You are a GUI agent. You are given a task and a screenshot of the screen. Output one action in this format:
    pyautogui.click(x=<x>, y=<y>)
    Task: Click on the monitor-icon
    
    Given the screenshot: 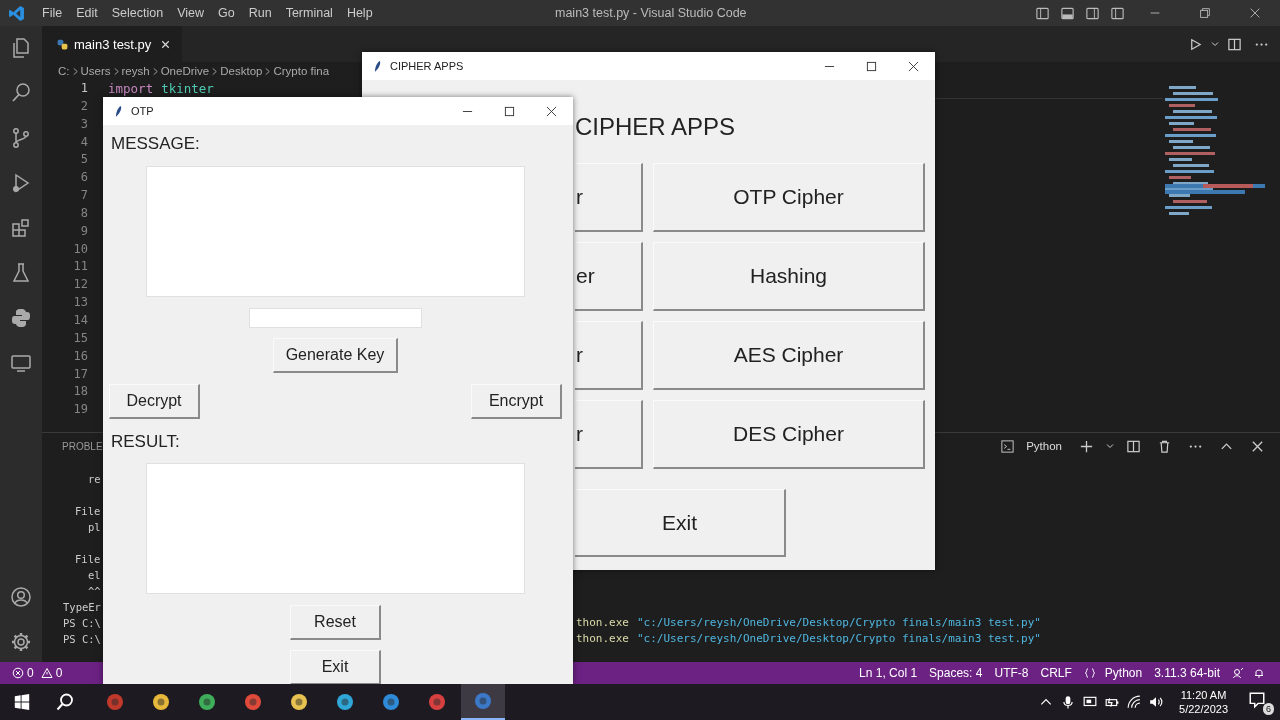 What is the action you would take?
    pyautogui.click(x=1090, y=702)
    